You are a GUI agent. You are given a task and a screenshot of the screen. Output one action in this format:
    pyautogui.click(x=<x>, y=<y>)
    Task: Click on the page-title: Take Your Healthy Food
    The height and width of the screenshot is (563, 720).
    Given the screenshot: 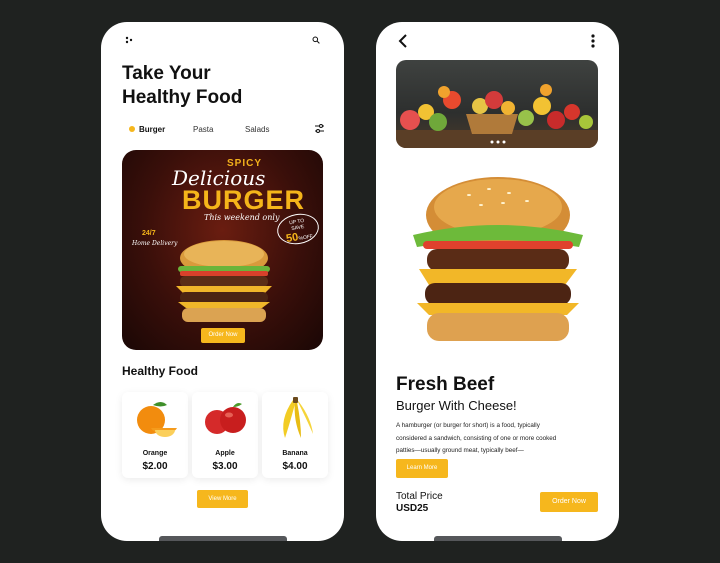 What is the action you would take?
    pyautogui.click(x=222, y=86)
    